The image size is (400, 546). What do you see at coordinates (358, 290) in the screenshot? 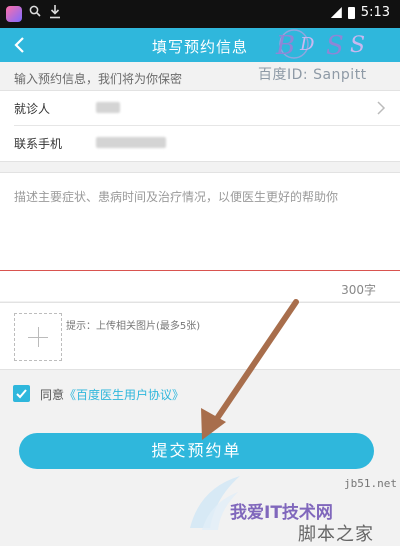
I see `char-counter: 300字` at bounding box center [358, 290].